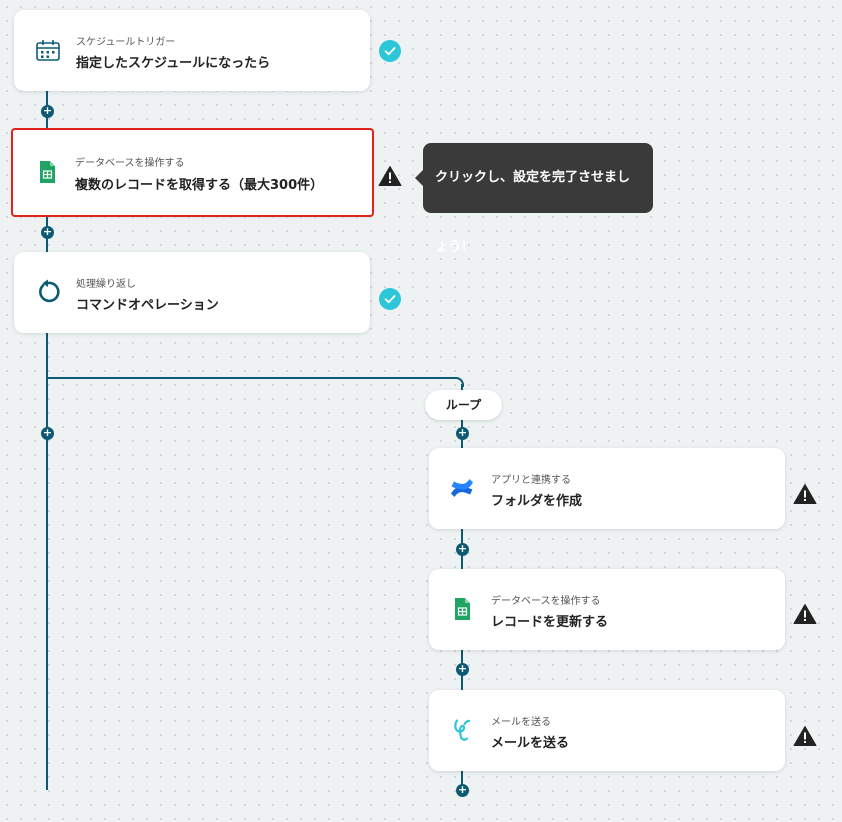  What do you see at coordinates (106, 284) in the screenshot?
I see `step-category: 処理繰り返し` at bounding box center [106, 284].